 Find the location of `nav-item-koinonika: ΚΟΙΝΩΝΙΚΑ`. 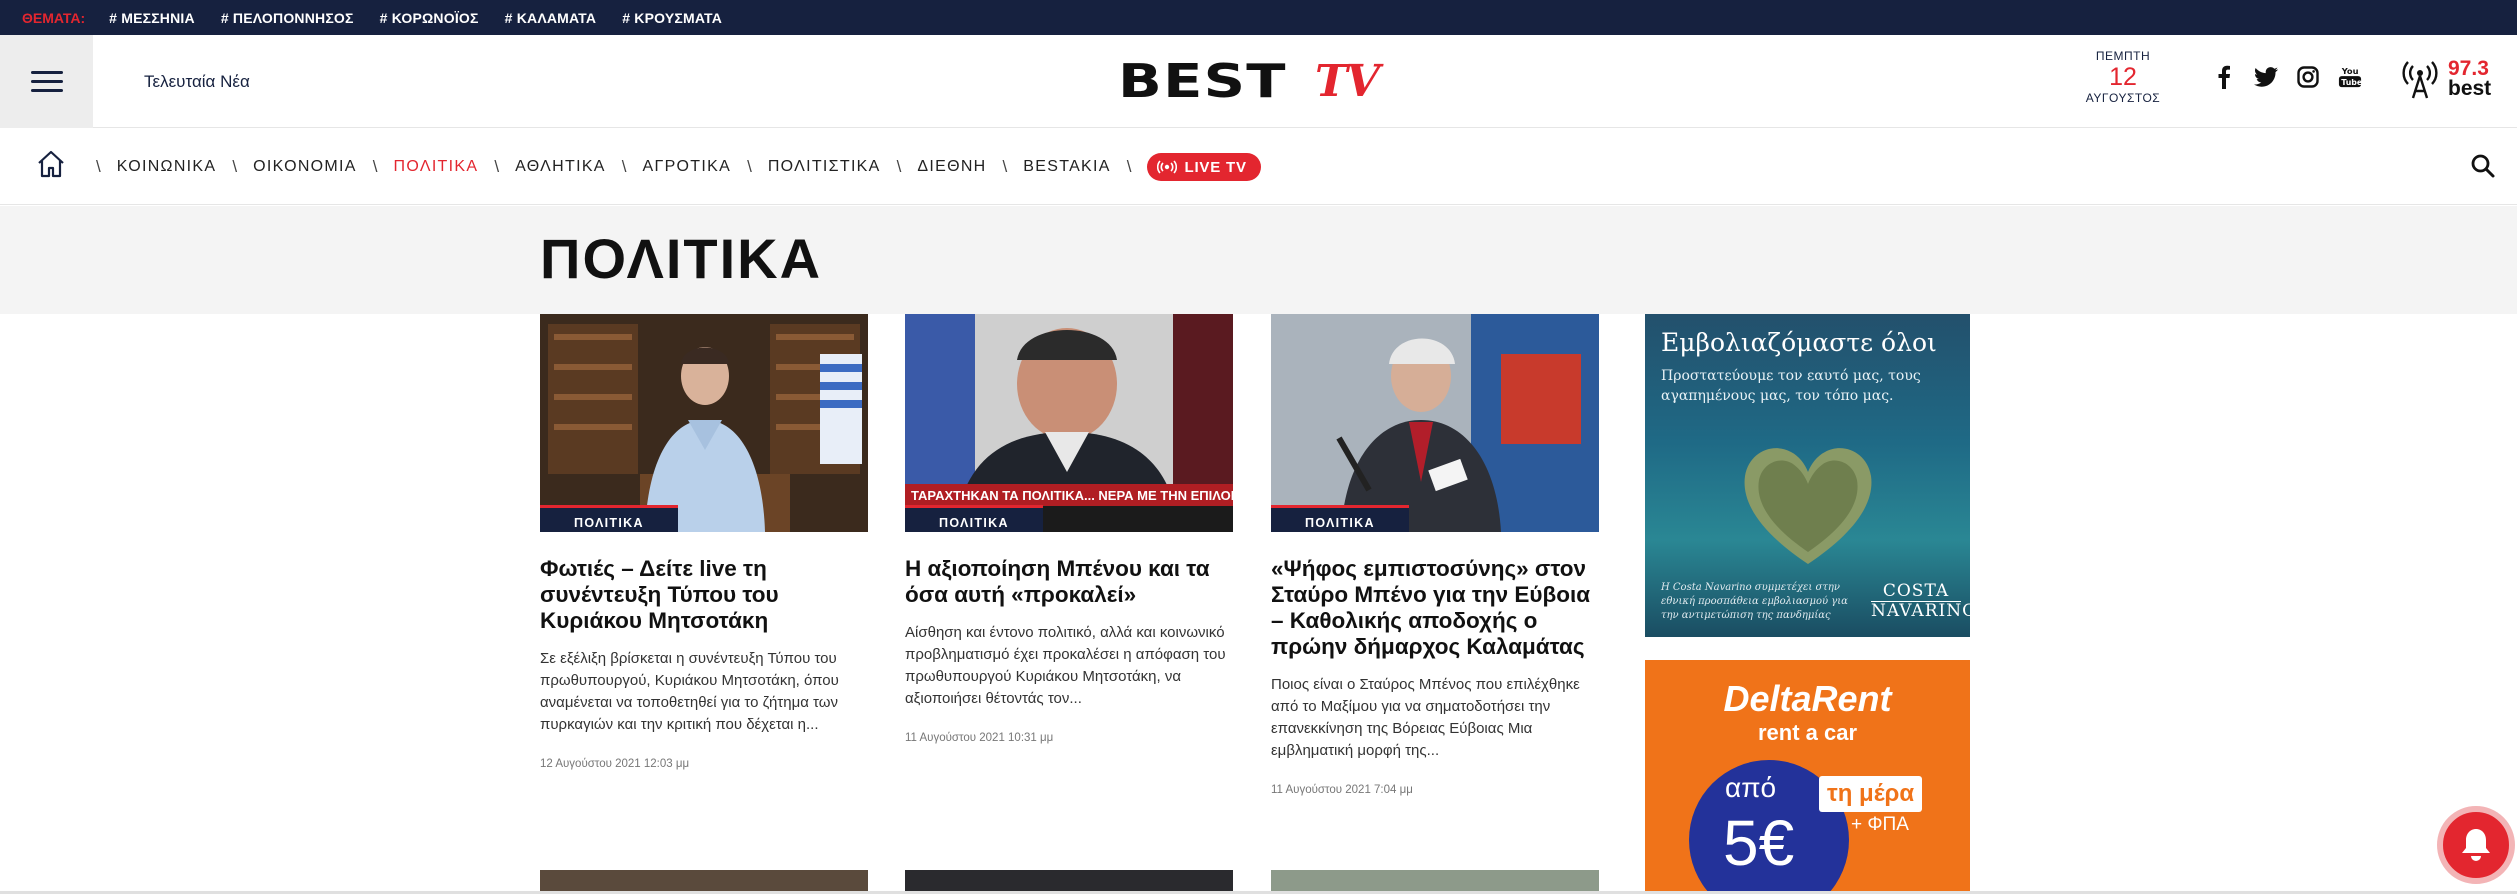

nav-item-koinonika: ΚΟΙΝΩΝΙΚΑ is located at coordinates (167, 167).